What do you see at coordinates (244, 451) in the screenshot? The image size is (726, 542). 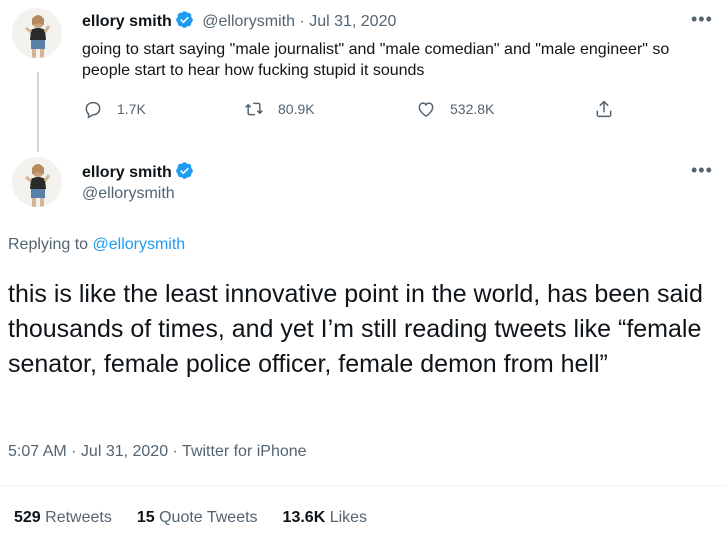 I see `tweet-source: Twitter for iPhone` at bounding box center [244, 451].